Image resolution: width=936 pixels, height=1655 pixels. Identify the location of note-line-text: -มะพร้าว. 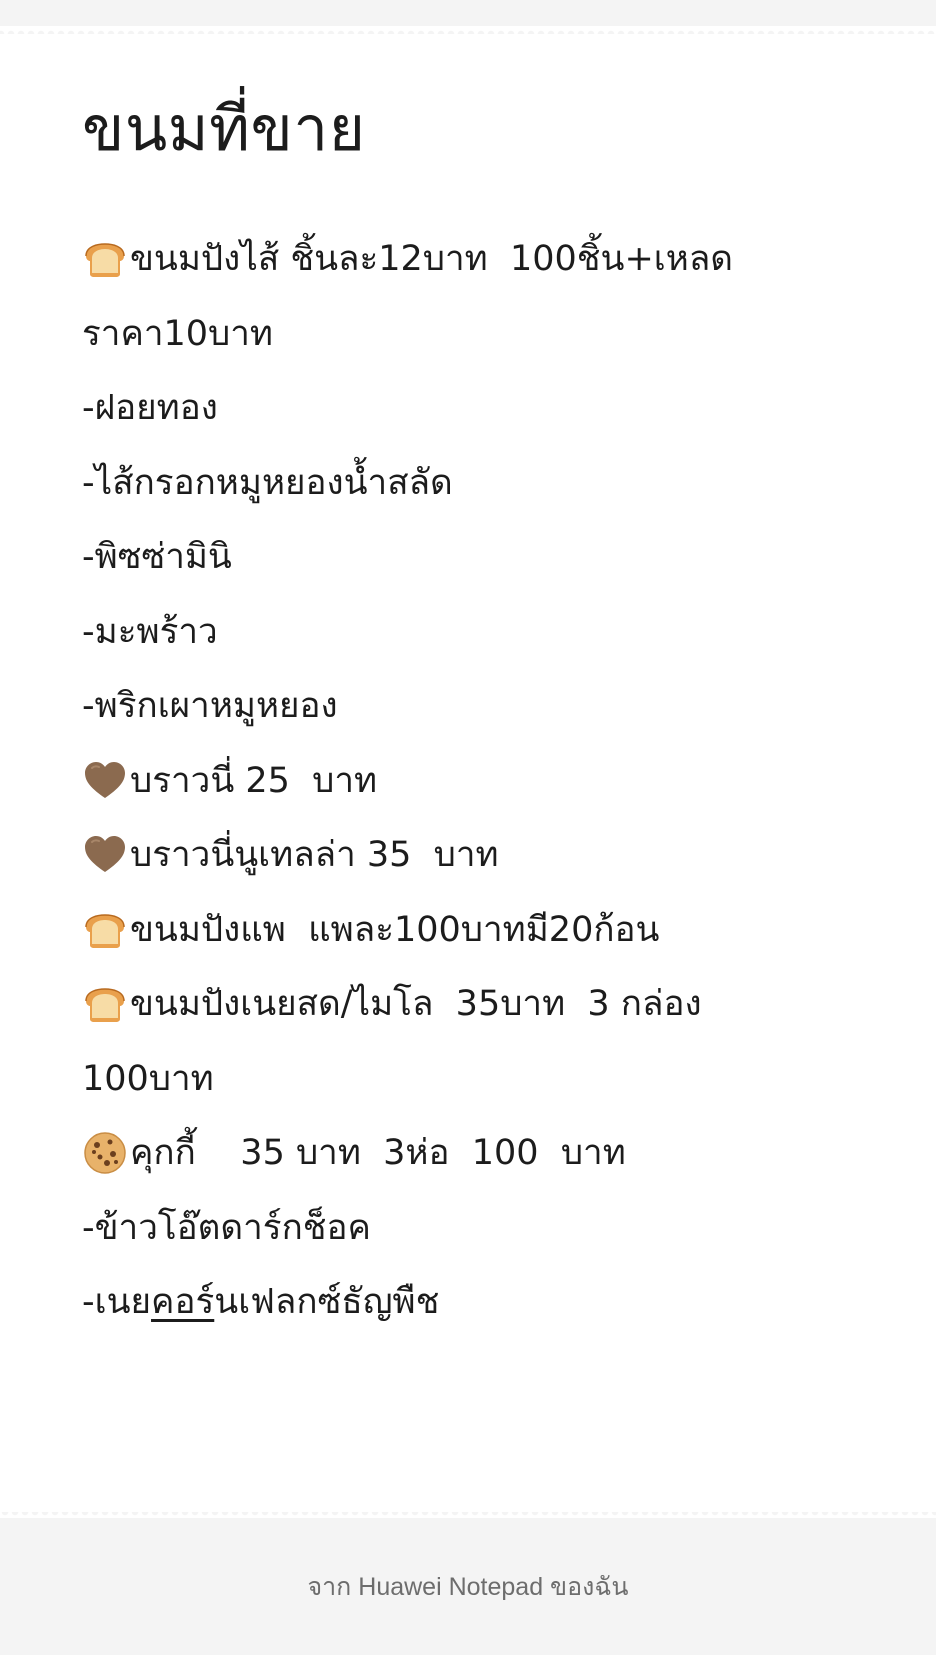
(150, 631).